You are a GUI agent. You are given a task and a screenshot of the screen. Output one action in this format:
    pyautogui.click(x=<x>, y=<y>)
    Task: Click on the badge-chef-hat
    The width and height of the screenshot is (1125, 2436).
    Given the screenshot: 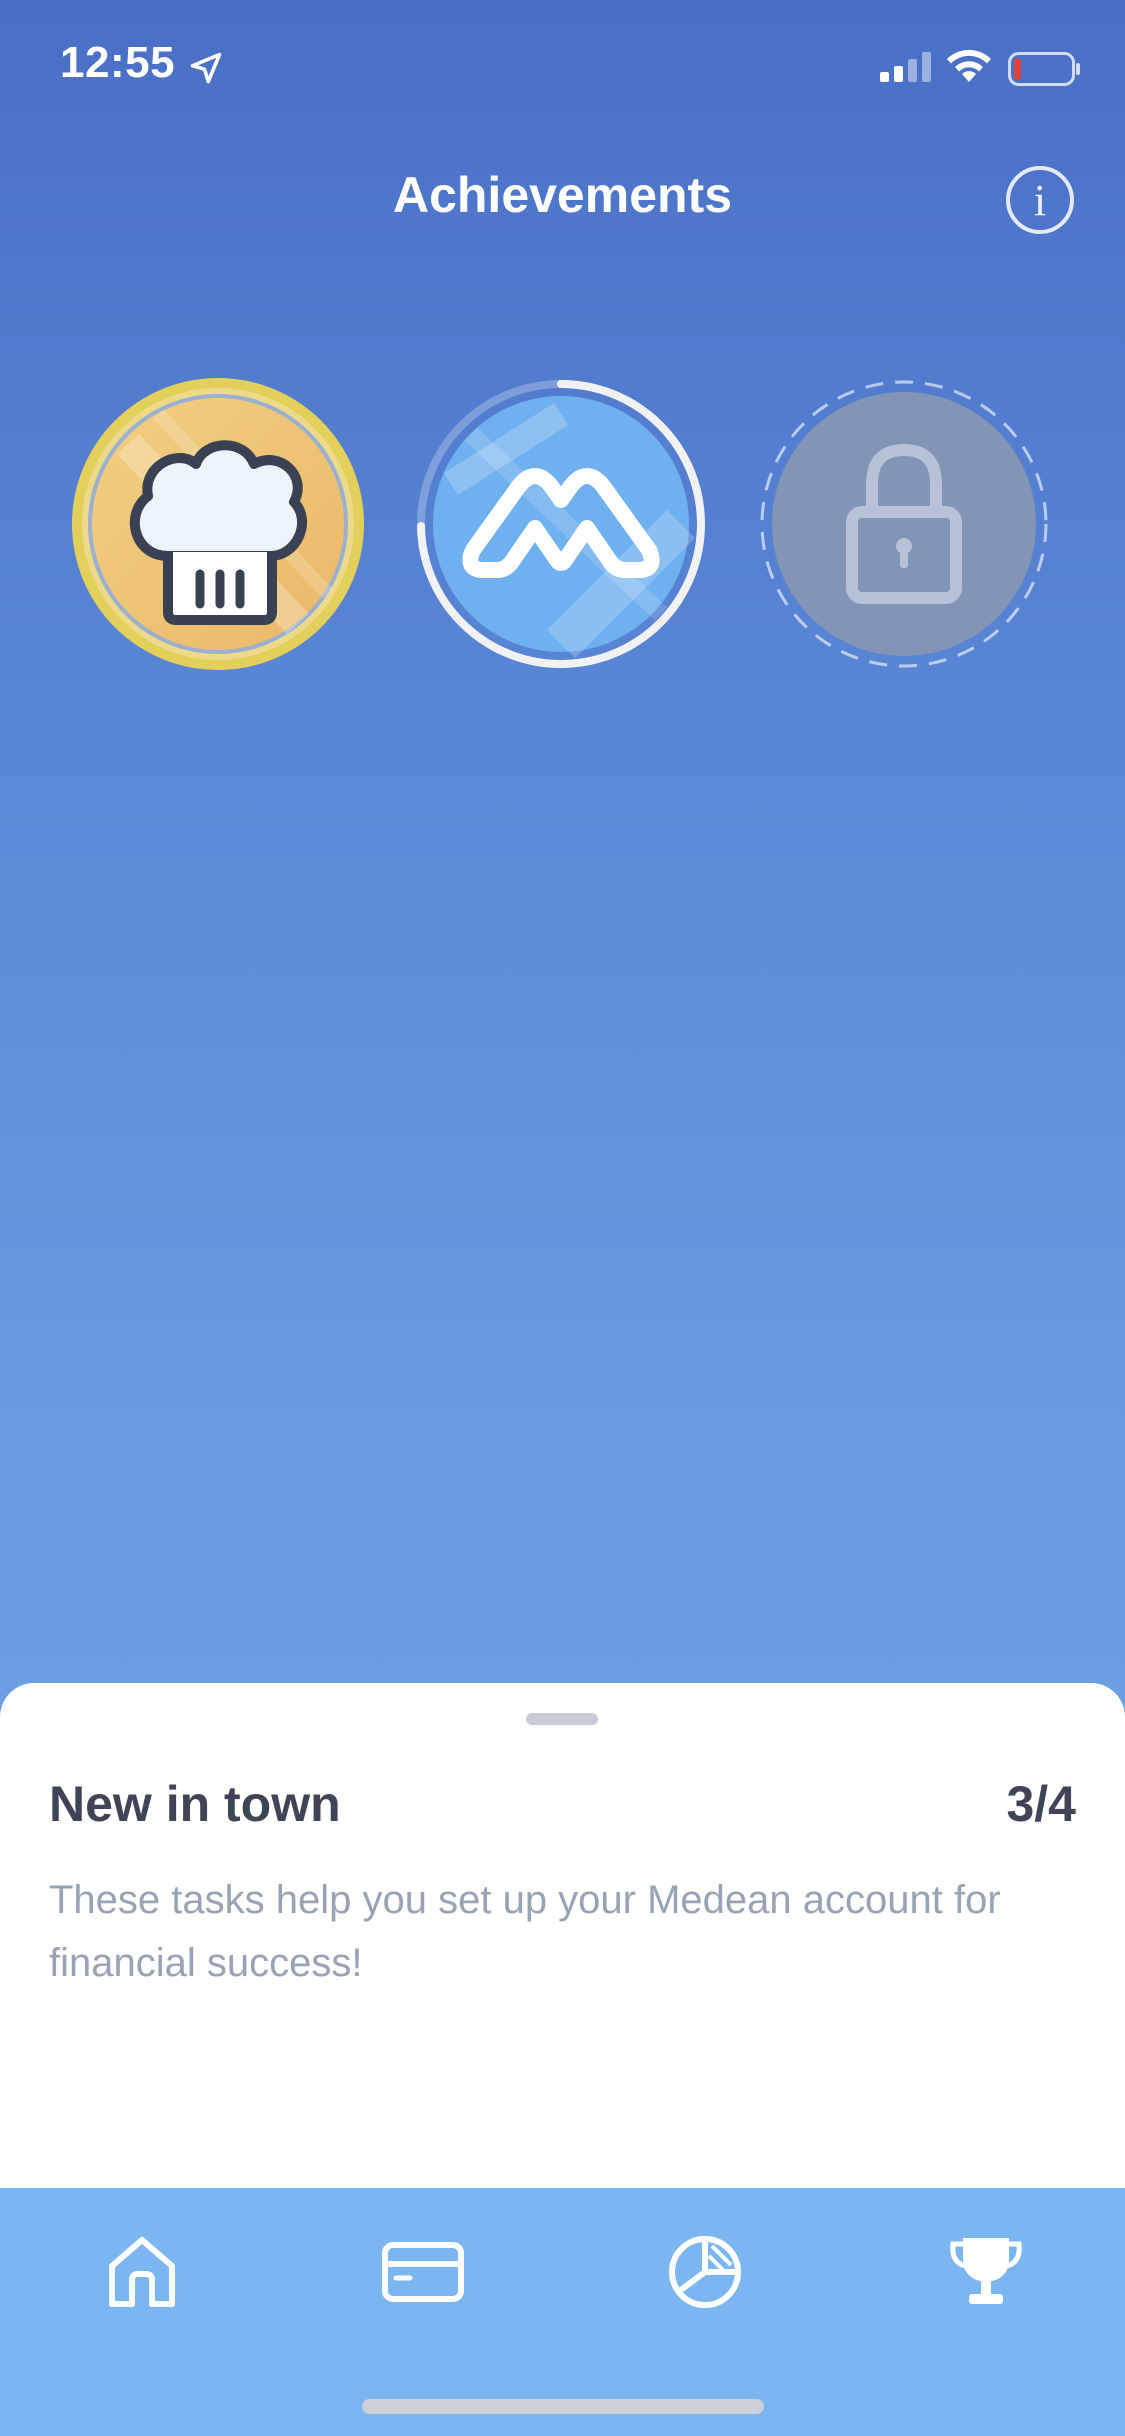 What is the action you would take?
    pyautogui.click(x=218, y=524)
    